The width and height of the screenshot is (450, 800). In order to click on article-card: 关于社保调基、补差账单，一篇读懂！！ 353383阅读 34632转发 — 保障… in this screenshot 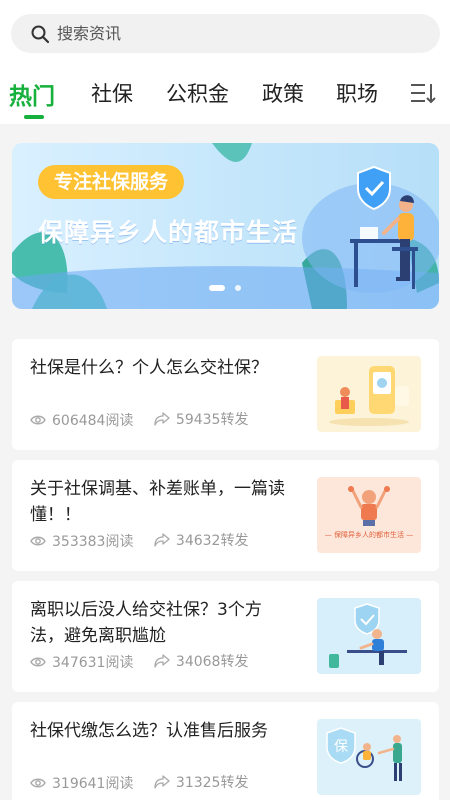, I will do `click(225, 515)`.